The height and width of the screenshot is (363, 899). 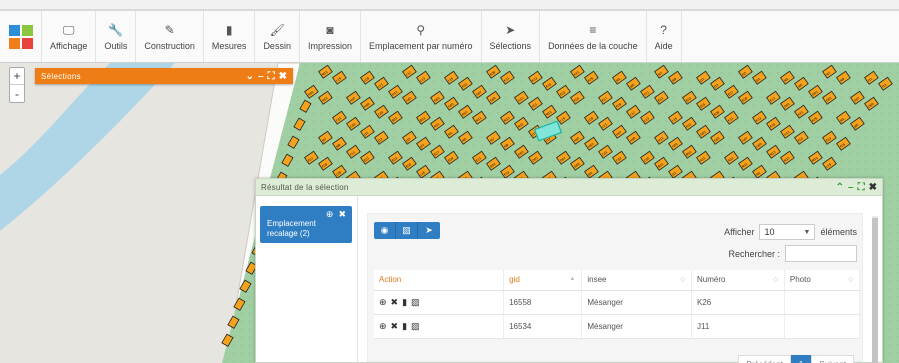 I want to click on page-1-button: 1, so click(x=801, y=359).